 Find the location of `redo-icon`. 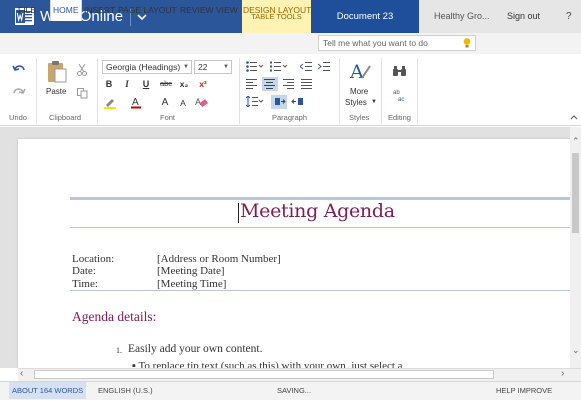

redo-icon is located at coordinates (19, 94).